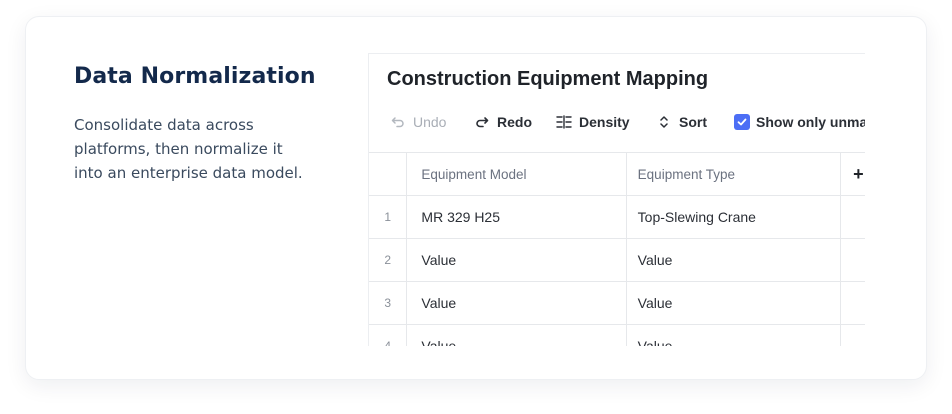  I want to click on sort-button: Sort, so click(681, 122).